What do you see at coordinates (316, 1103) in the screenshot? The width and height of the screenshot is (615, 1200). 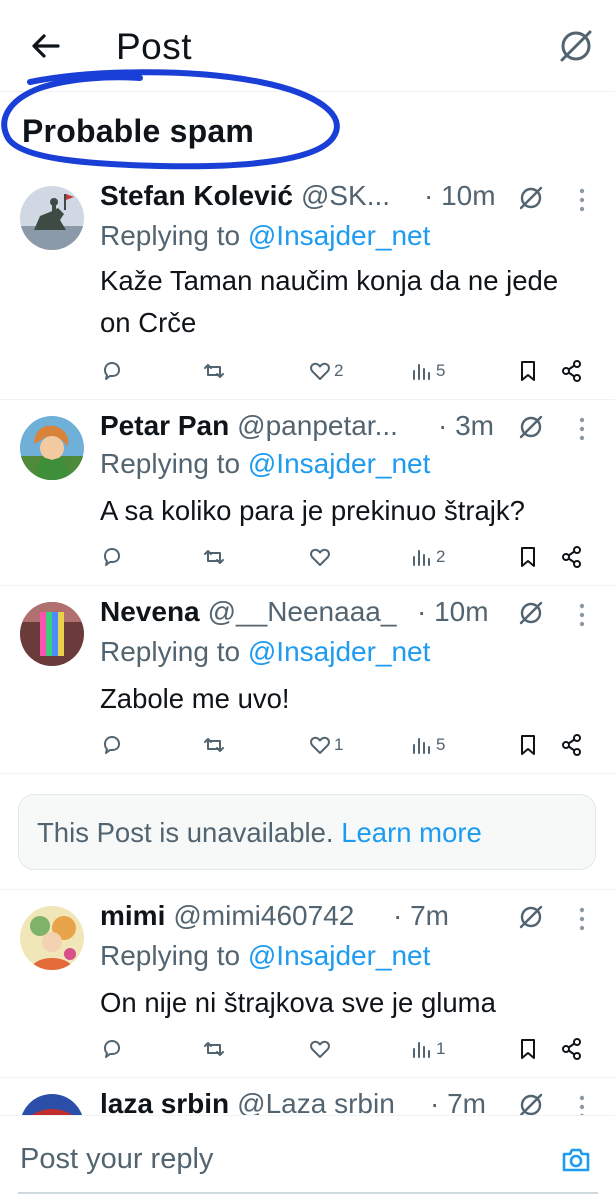 I see `author-handle: @Laza srbin` at bounding box center [316, 1103].